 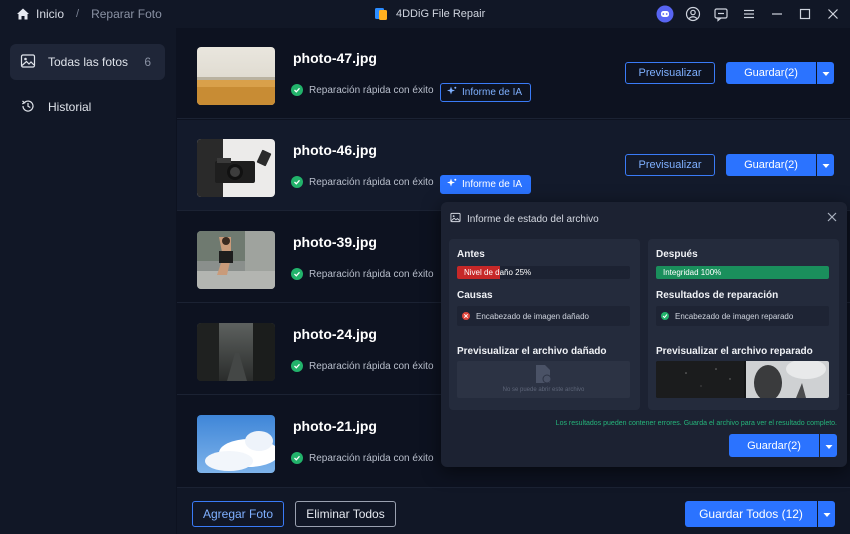 What do you see at coordinates (147, 62) in the screenshot?
I see `photo-count: 6` at bounding box center [147, 62].